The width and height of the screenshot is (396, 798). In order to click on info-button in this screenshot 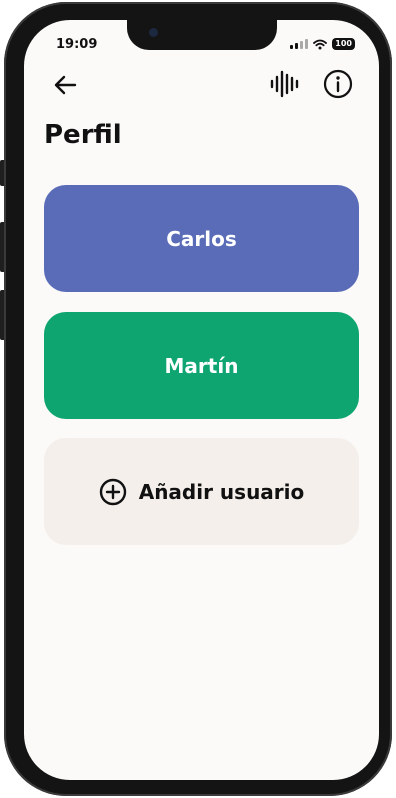, I will do `click(338, 84)`.